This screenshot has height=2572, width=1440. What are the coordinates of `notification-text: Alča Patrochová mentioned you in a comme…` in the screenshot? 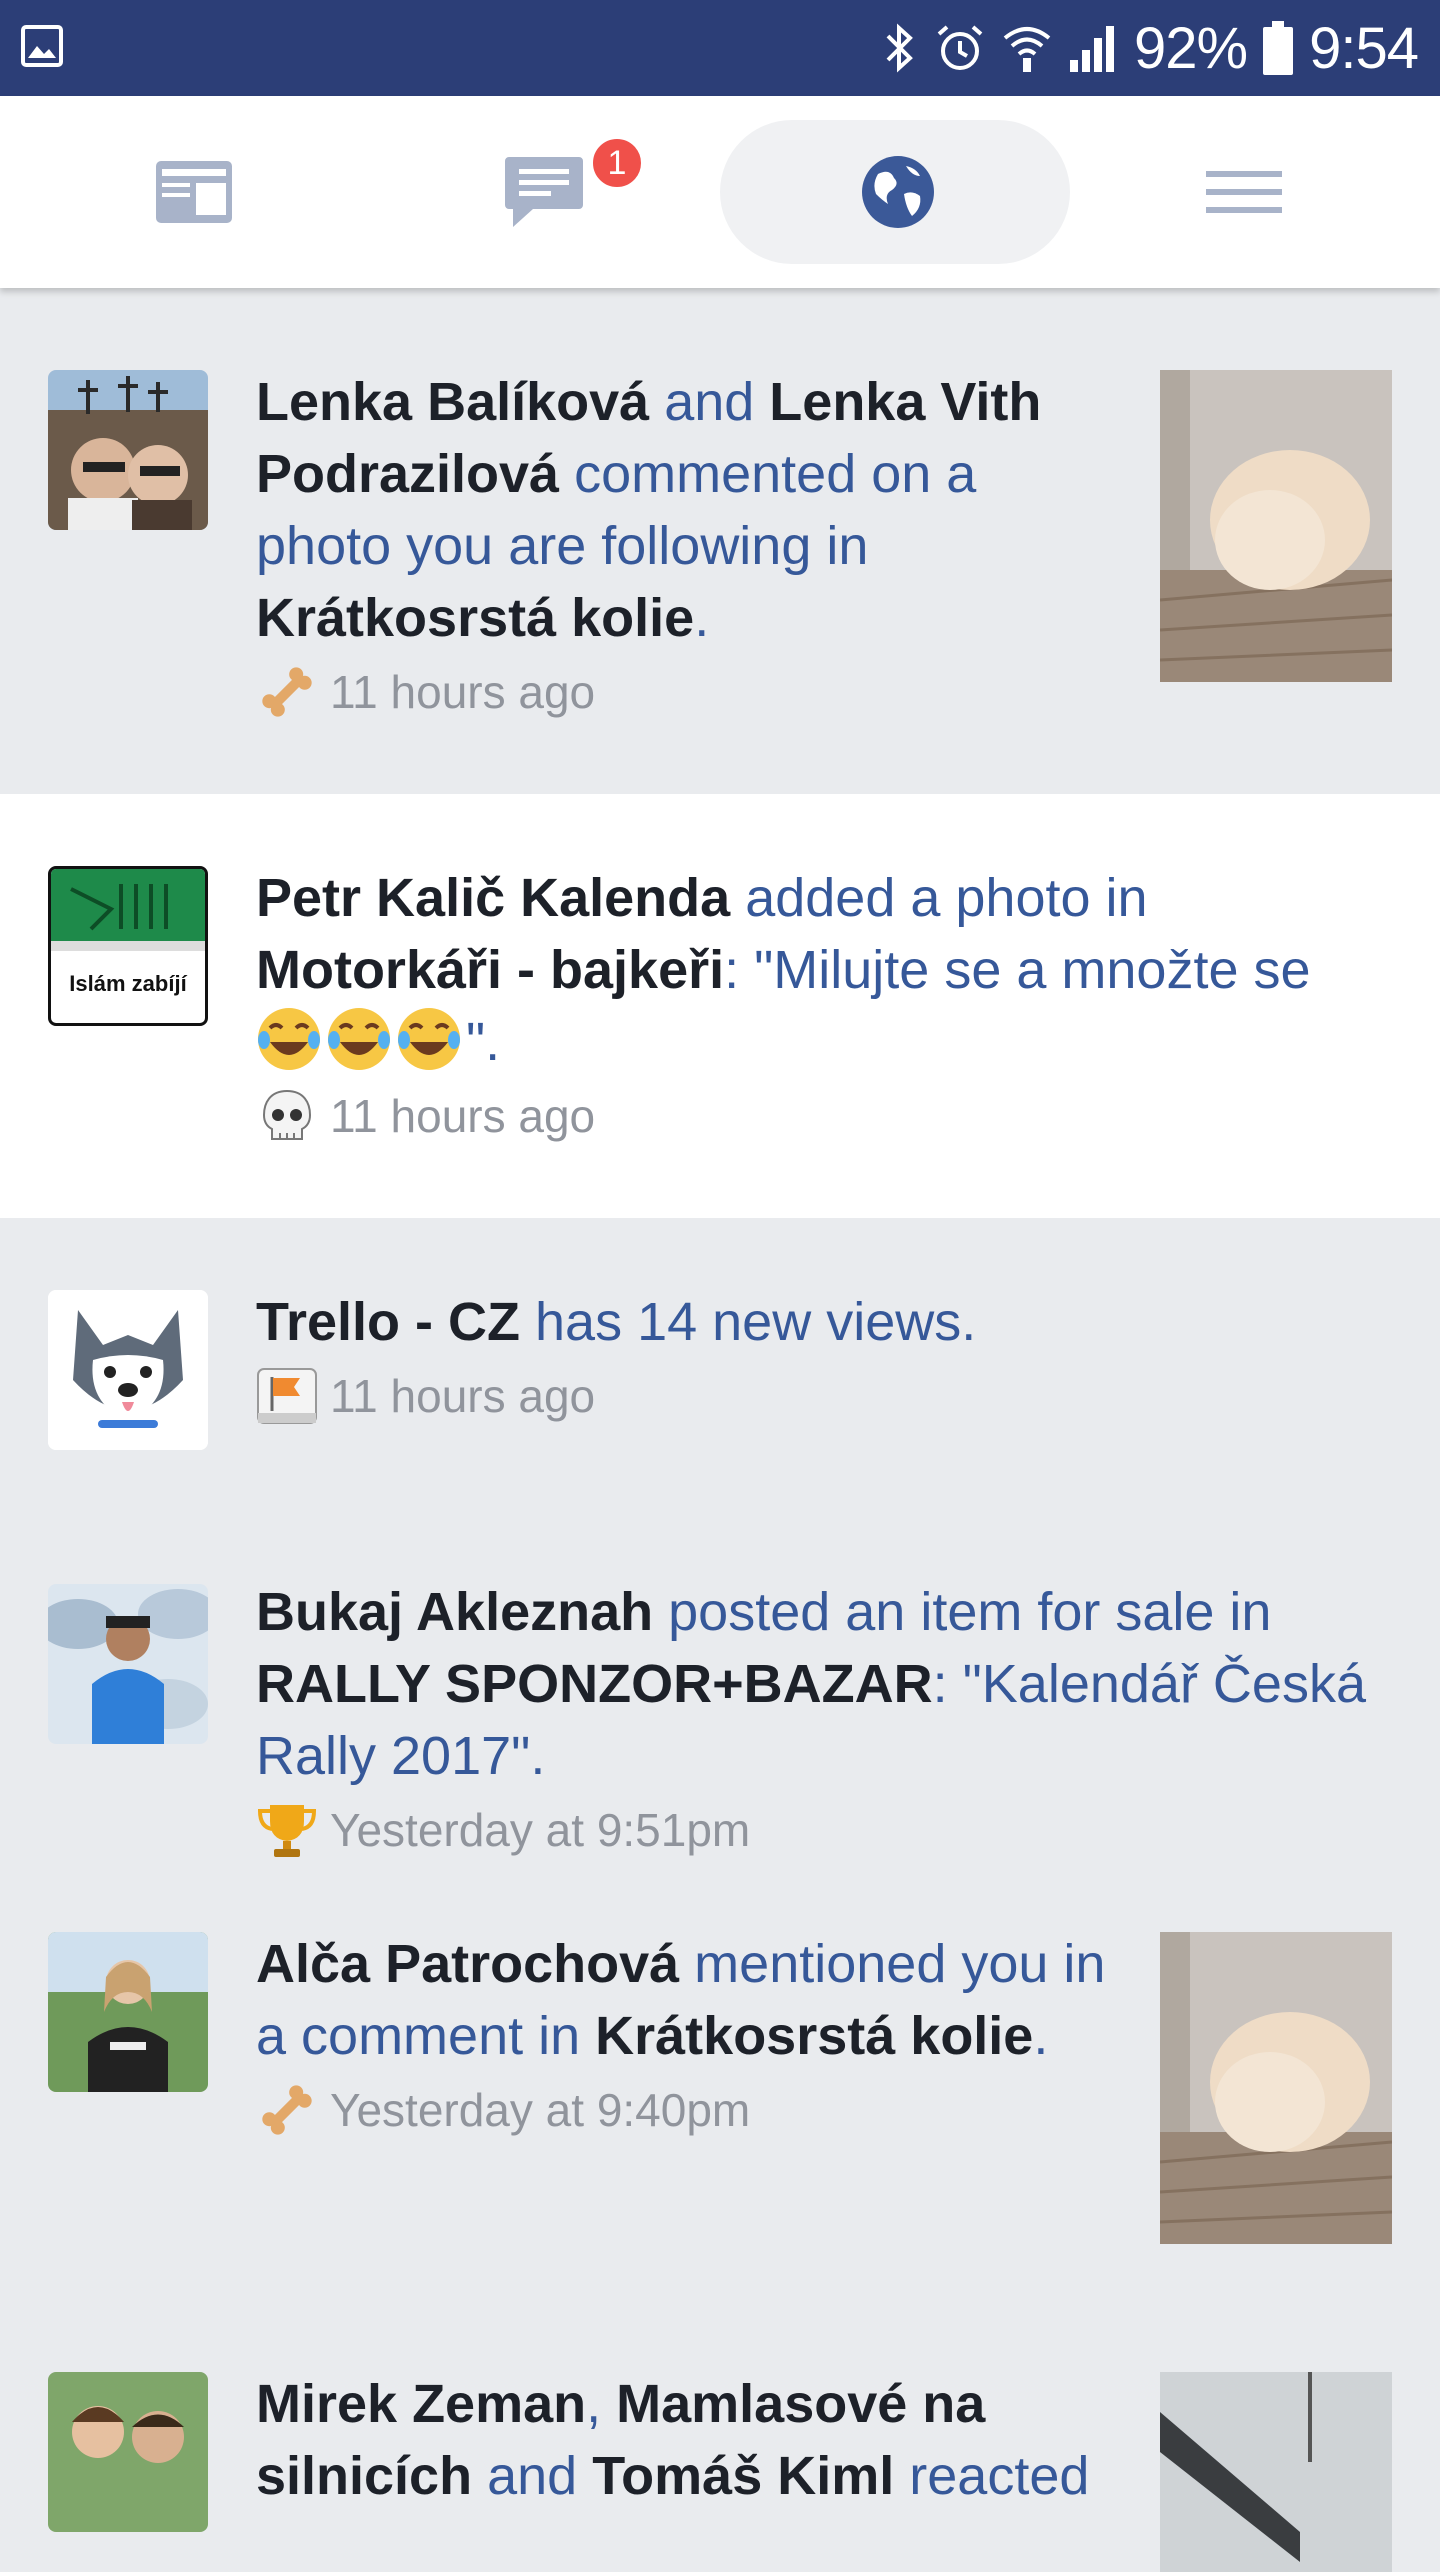 It's located at (691, 2000).